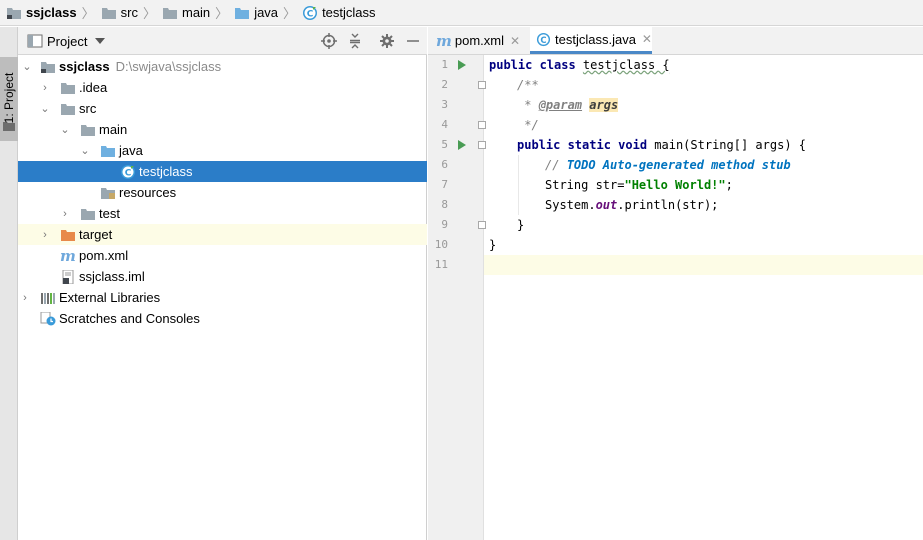  What do you see at coordinates (536, 65) in the screenshot?
I see `code-token: public class` at bounding box center [536, 65].